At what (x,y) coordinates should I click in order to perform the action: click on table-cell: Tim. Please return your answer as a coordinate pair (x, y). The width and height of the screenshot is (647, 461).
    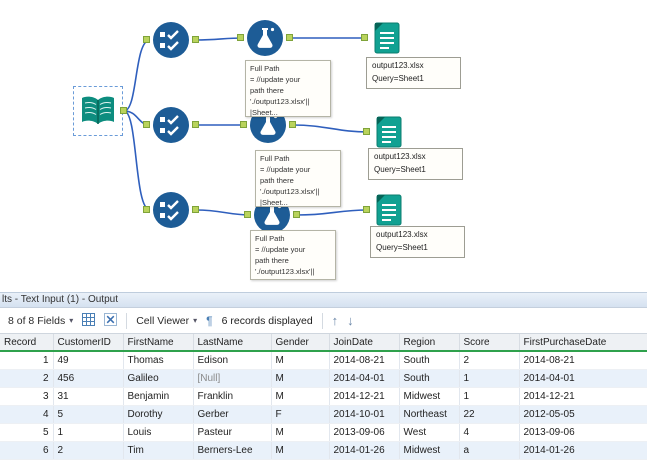
    Looking at the image, I should click on (158, 450).